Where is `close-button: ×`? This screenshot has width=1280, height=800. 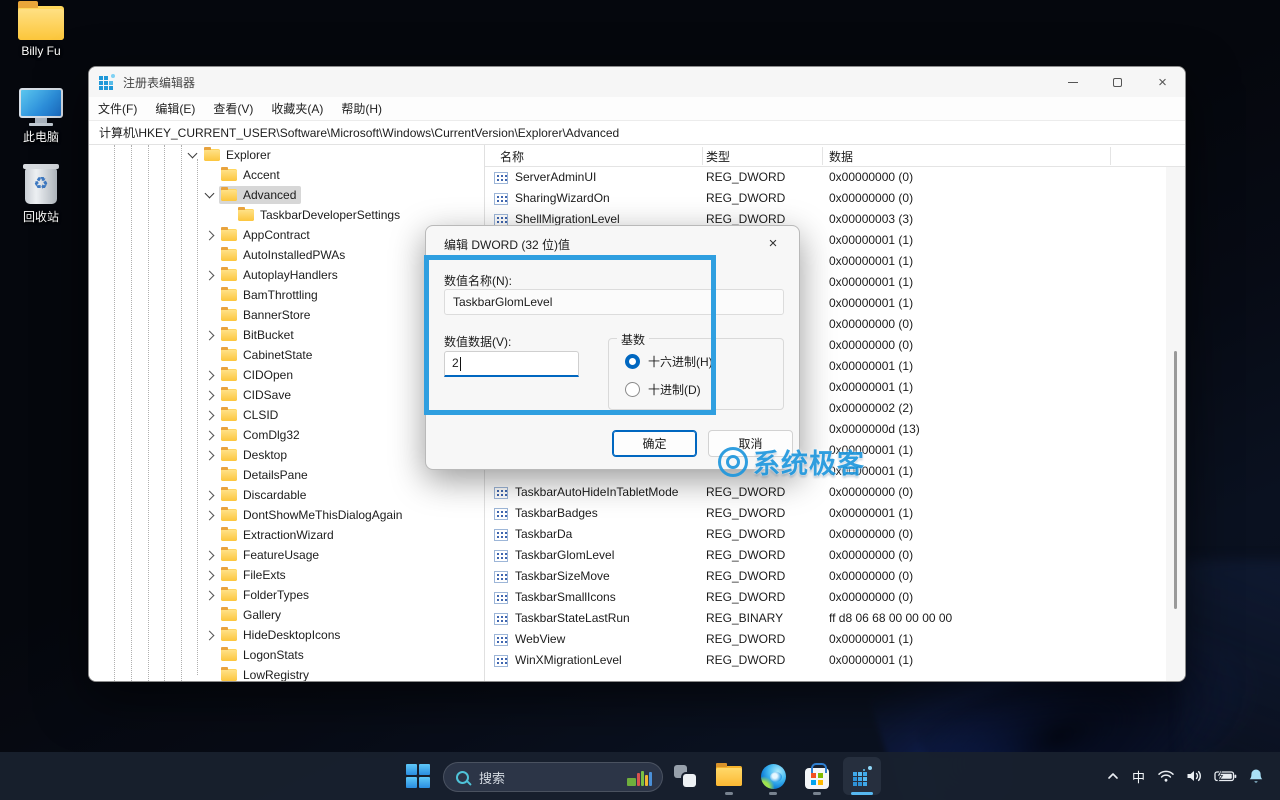
close-button: × is located at coordinates (1162, 82).